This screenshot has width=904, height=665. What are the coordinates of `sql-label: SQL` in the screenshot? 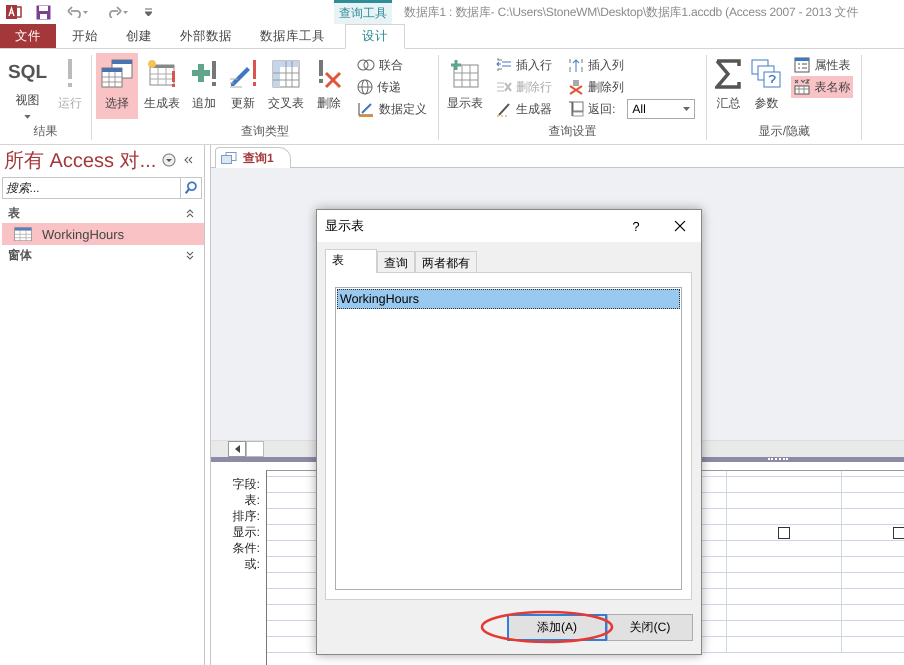 It's located at (28, 73).